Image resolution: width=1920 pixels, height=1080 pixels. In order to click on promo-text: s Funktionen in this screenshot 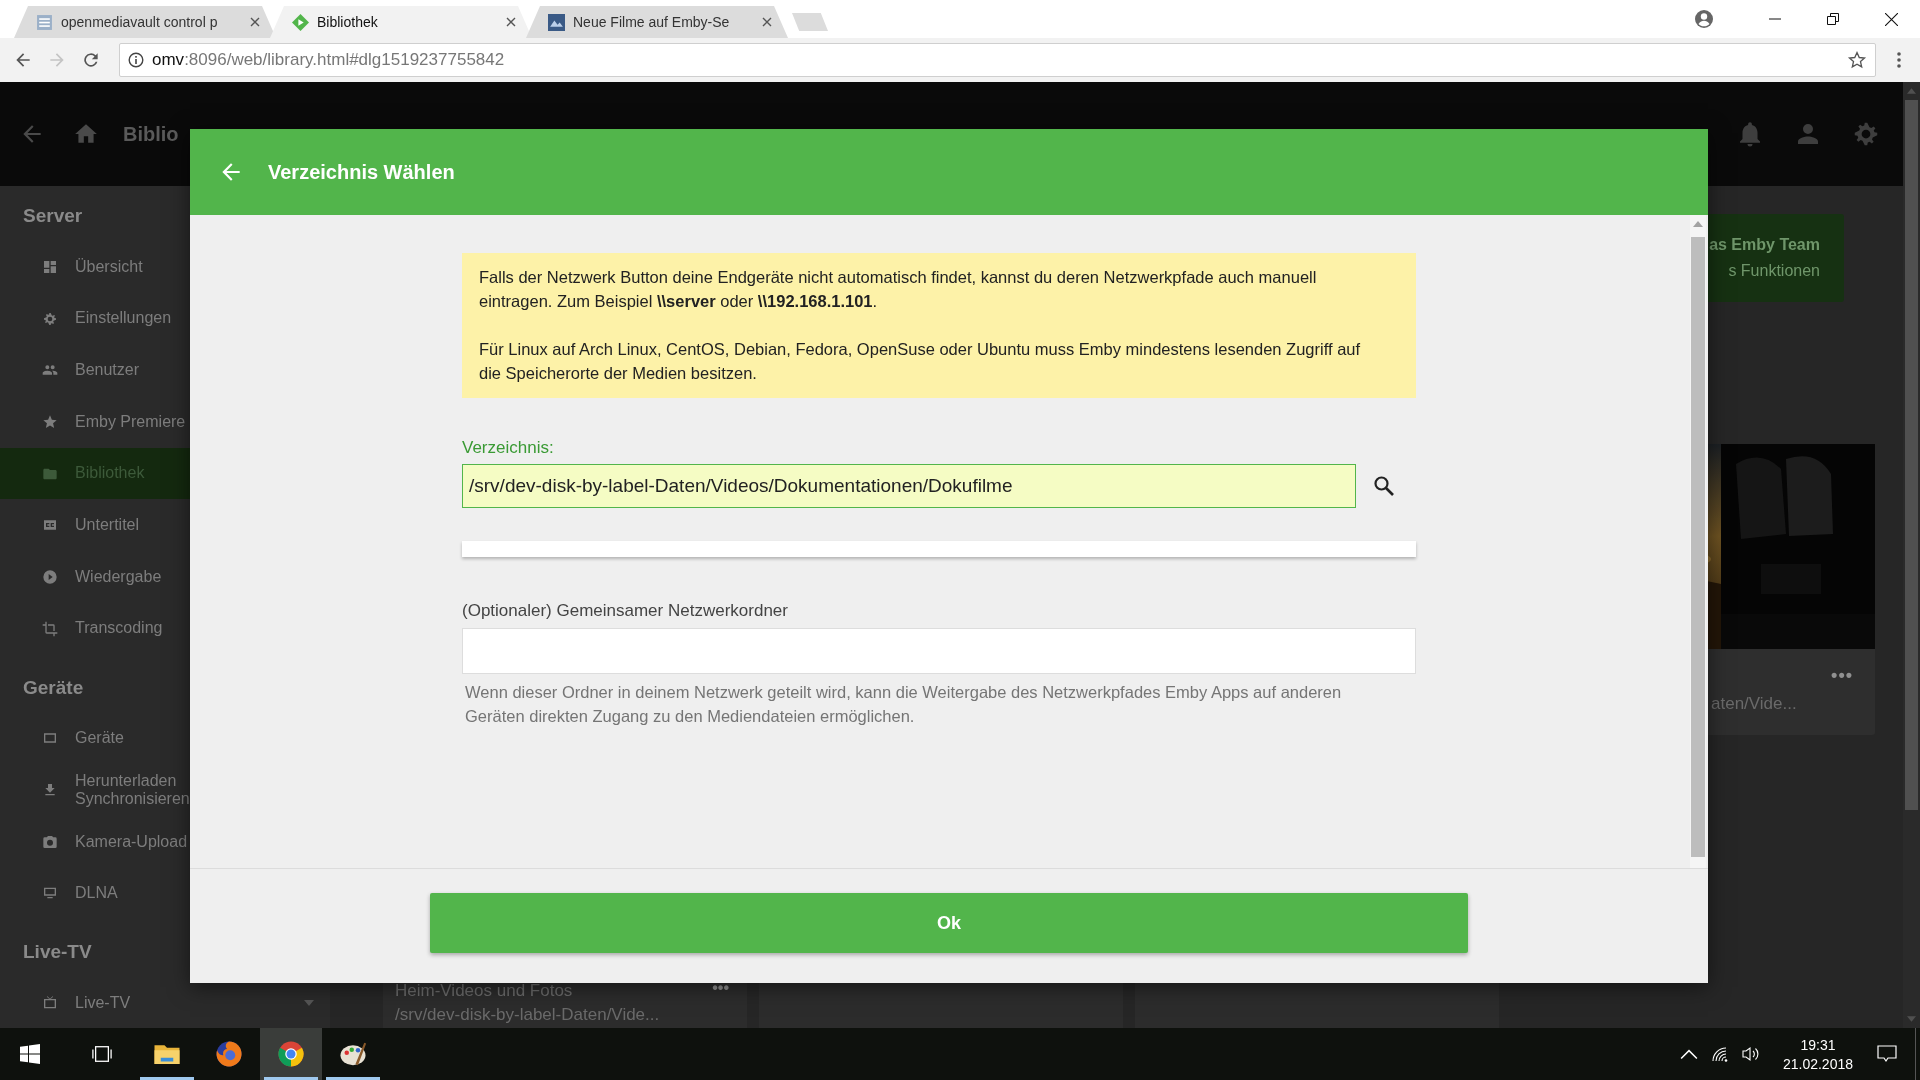, I will do `click(1774, 271)`.